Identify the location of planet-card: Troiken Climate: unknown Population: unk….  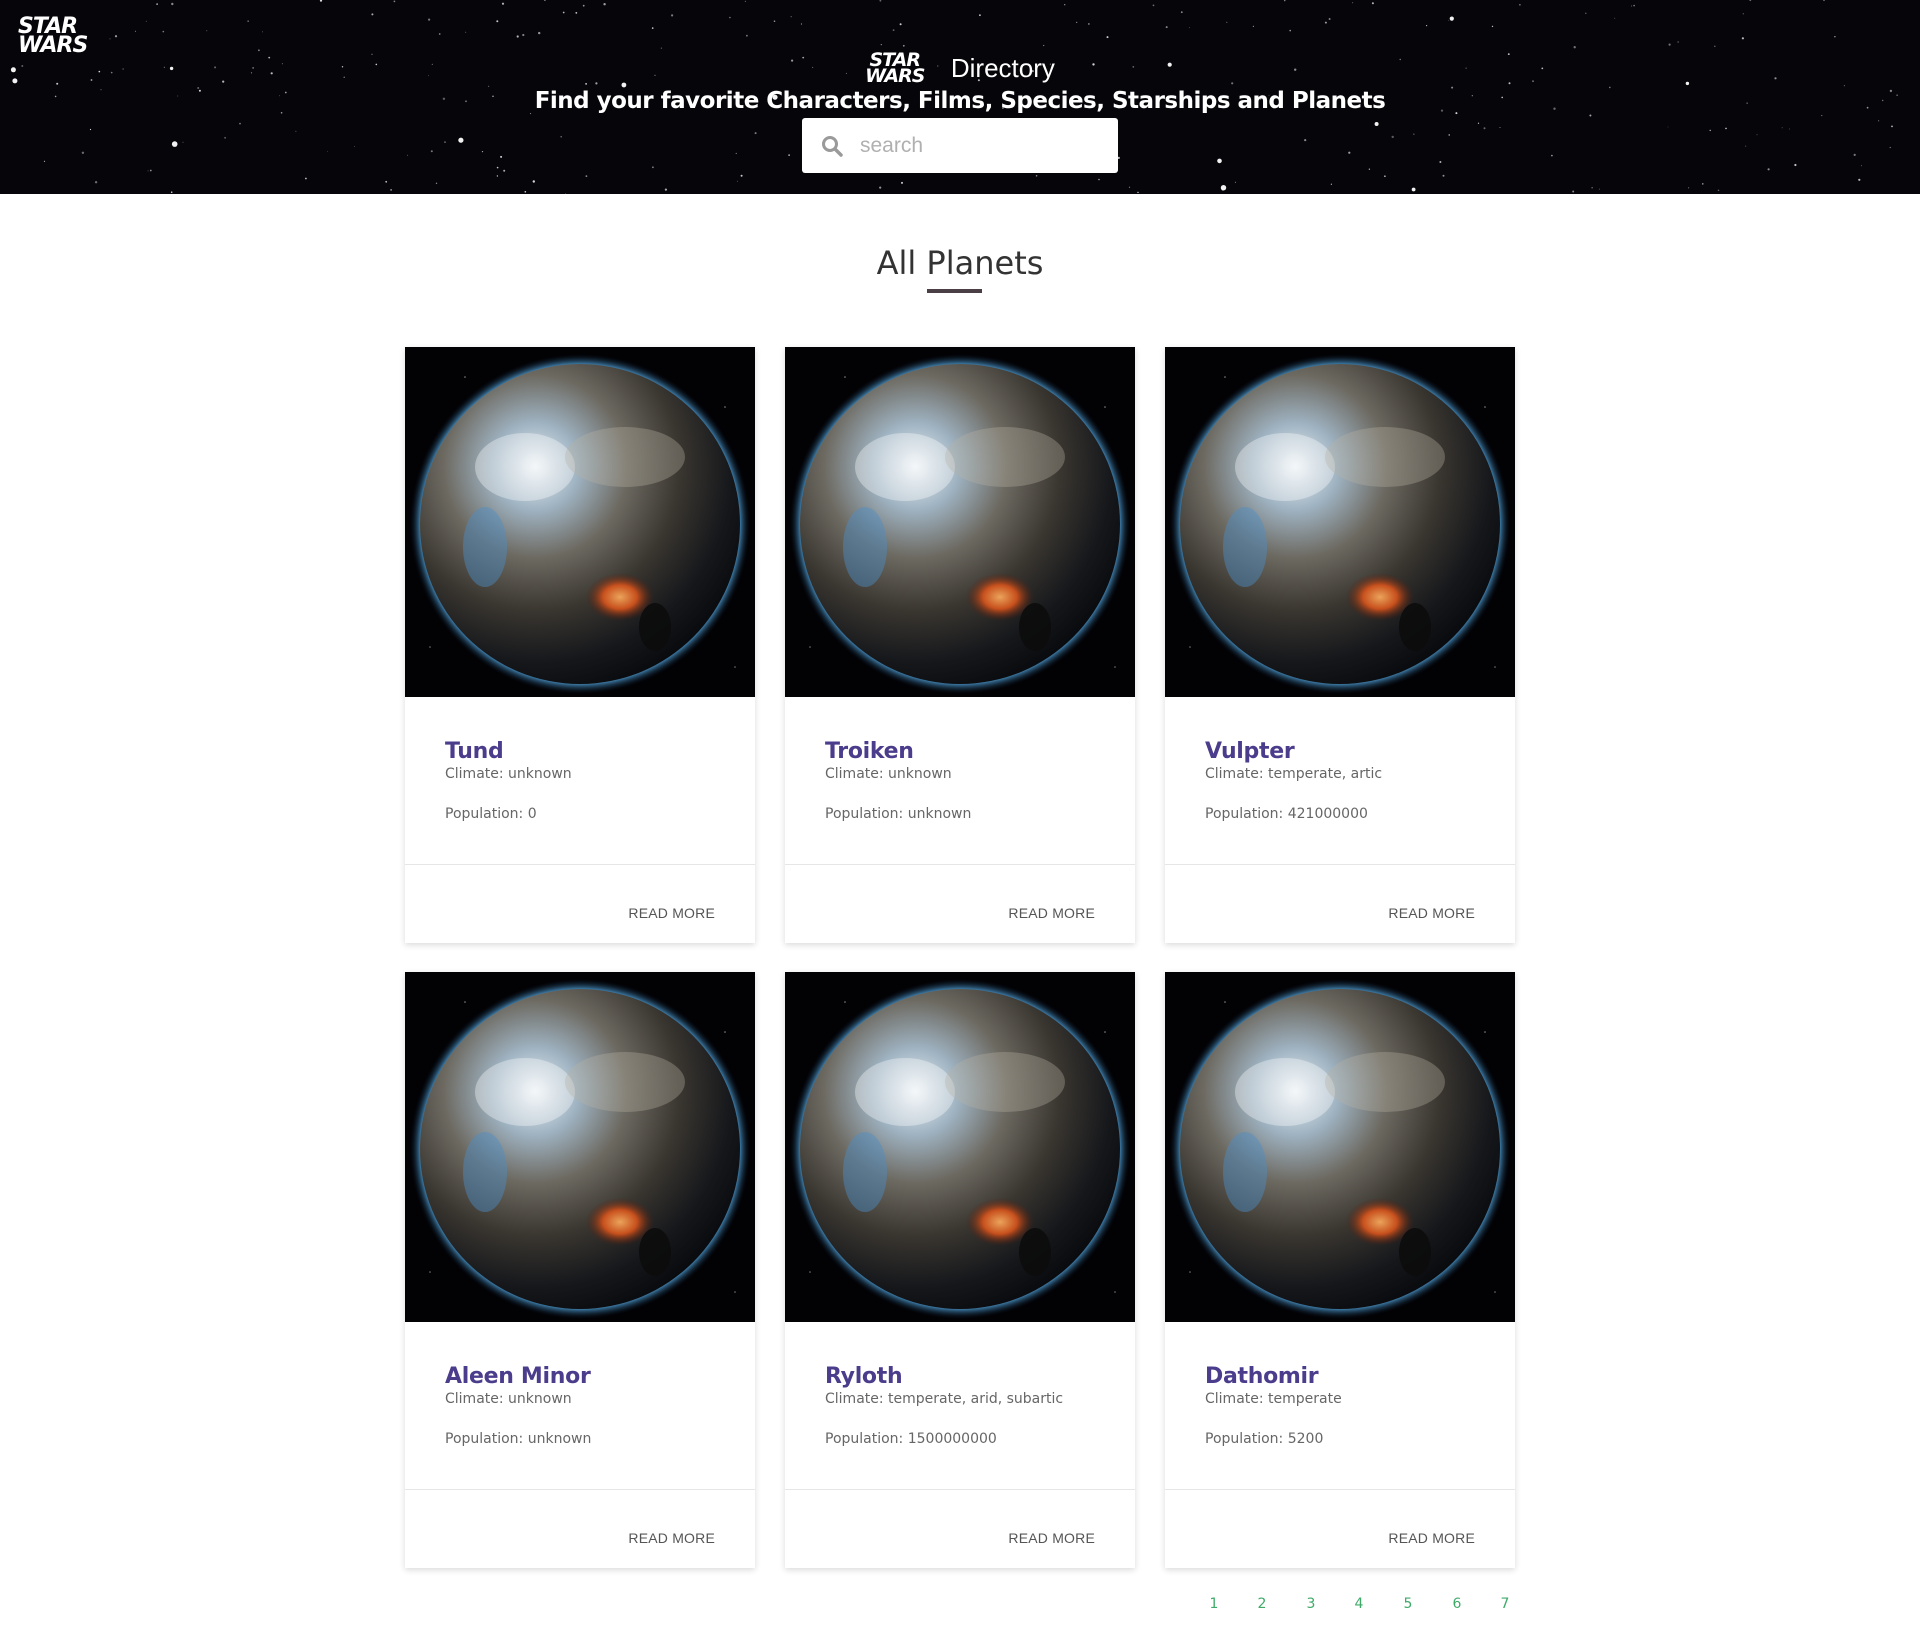
(960, 645).